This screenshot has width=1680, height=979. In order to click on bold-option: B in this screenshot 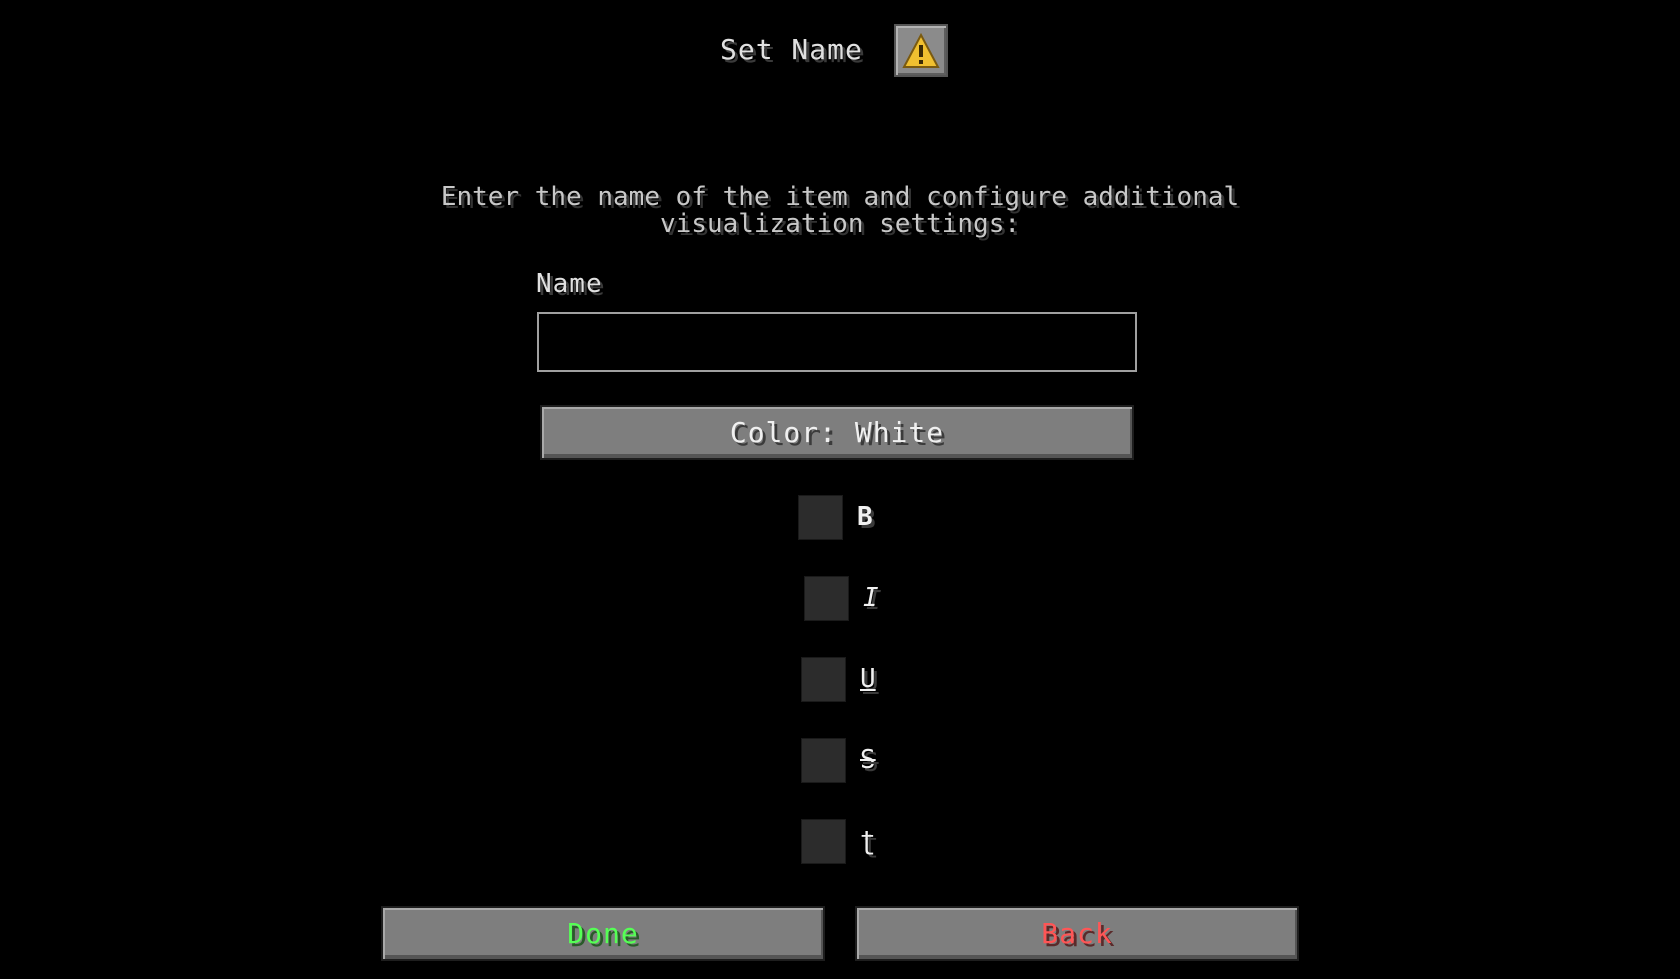, I will do `click(835, 517)`.